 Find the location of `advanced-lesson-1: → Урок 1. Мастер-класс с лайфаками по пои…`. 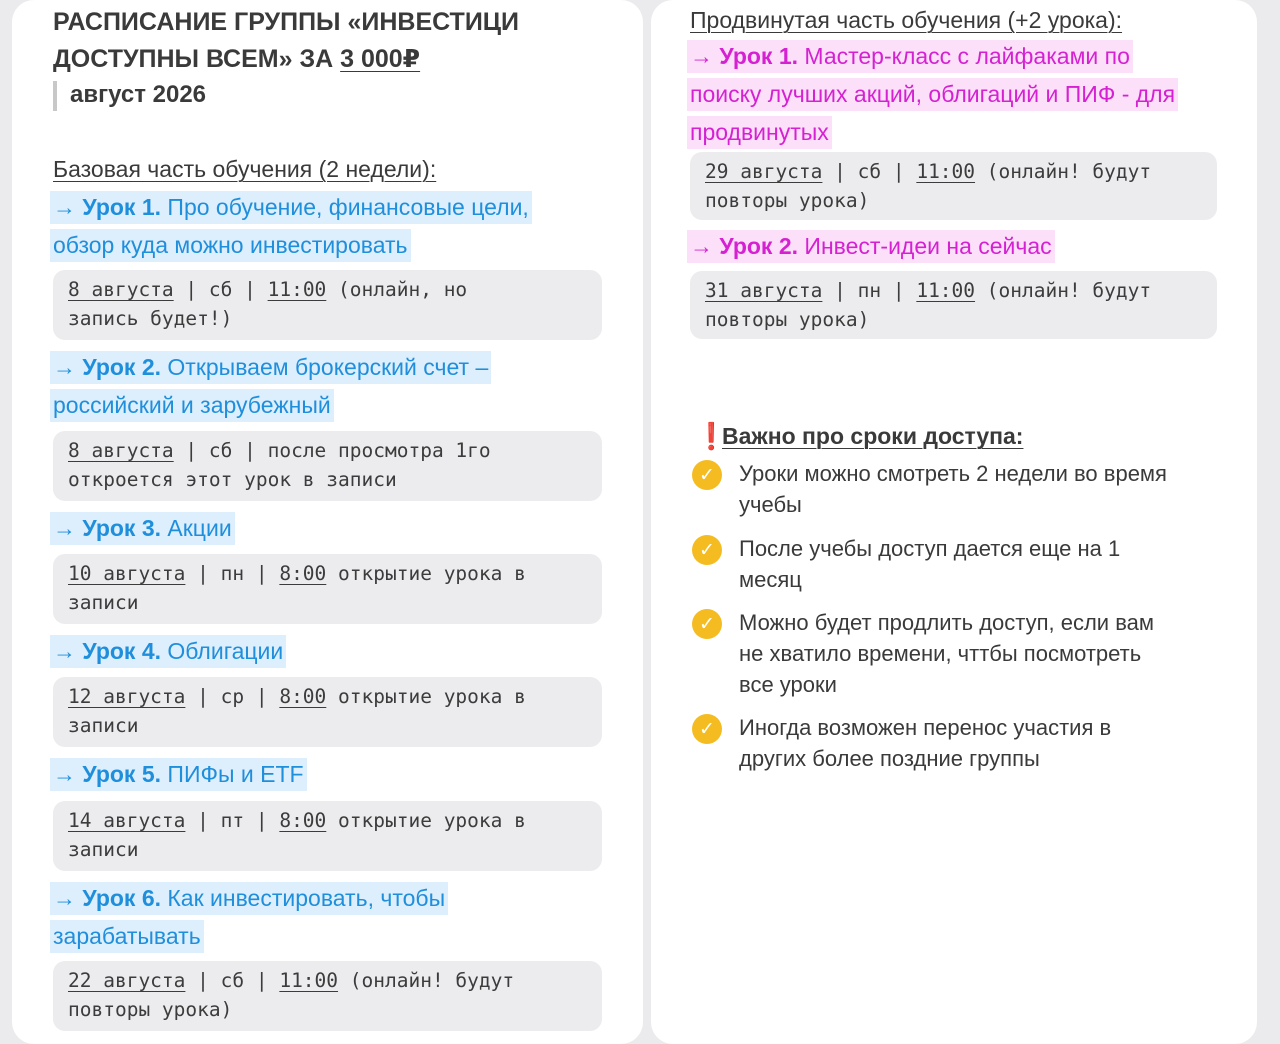

advanced-lesson-1: → Урок 1. Мастер-класс с лайфаками по пои… is located at coordinates (967, 94).